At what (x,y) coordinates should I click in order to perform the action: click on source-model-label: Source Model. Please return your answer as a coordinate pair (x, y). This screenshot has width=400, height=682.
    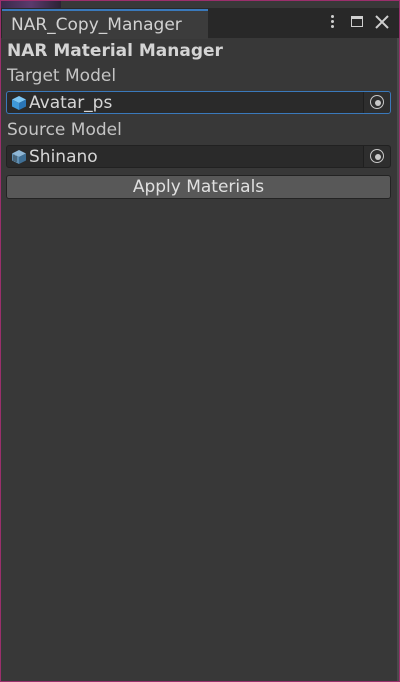
    Looking at the image, I should click on (64, 130).